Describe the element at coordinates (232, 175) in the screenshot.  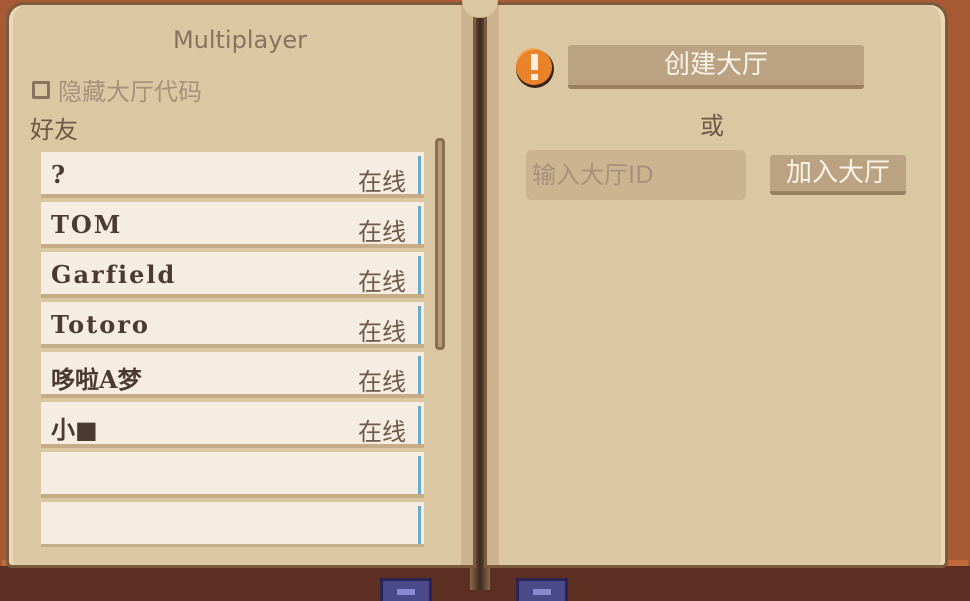
I see `friend-row: ? 在线` at that location.